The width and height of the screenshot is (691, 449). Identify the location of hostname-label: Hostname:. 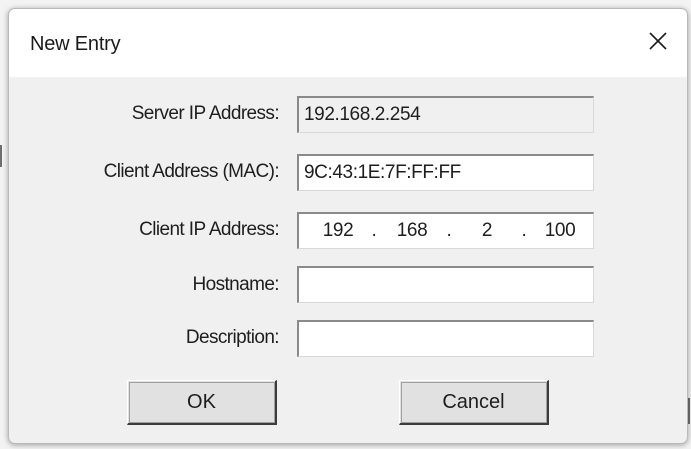
(236, 284).